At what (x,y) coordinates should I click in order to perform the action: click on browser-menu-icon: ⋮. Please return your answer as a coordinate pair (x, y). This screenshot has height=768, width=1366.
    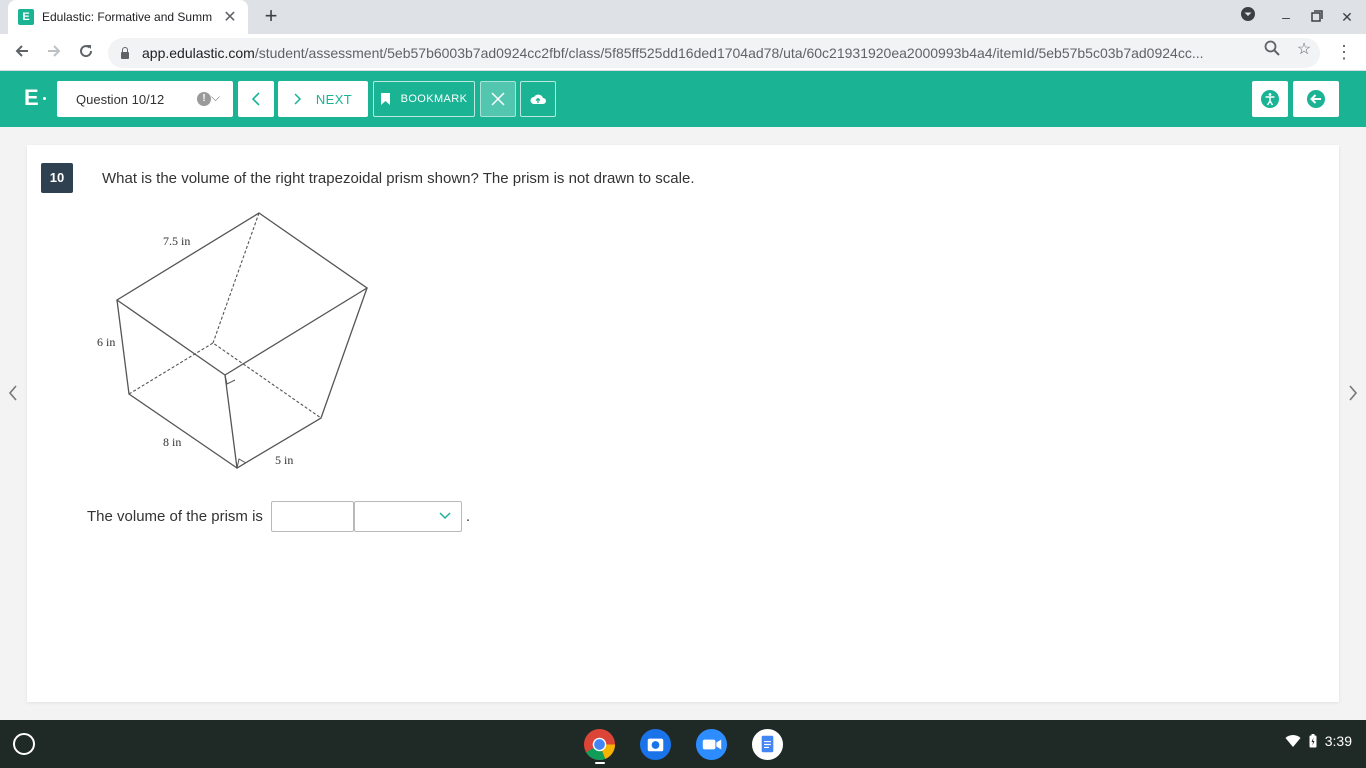
    Looking at the image, I should click on (1344, 52).